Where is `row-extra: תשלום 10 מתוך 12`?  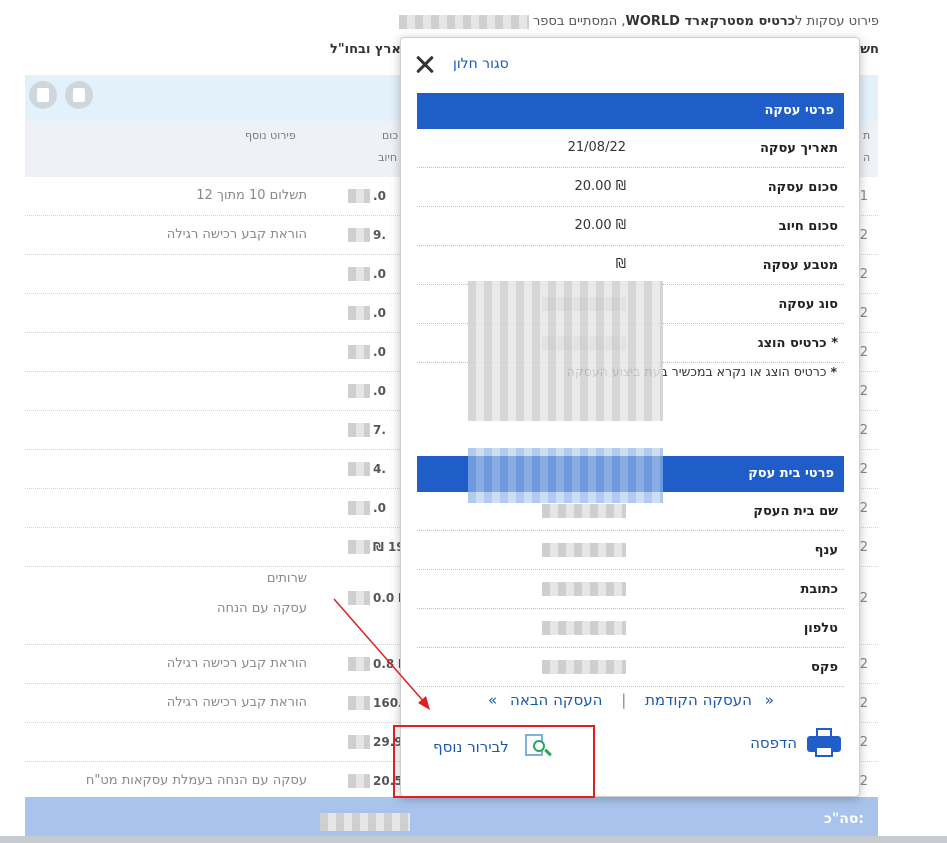 row-extra: תשלום 10 מתוך 12 is located at coordinates (251, 195).